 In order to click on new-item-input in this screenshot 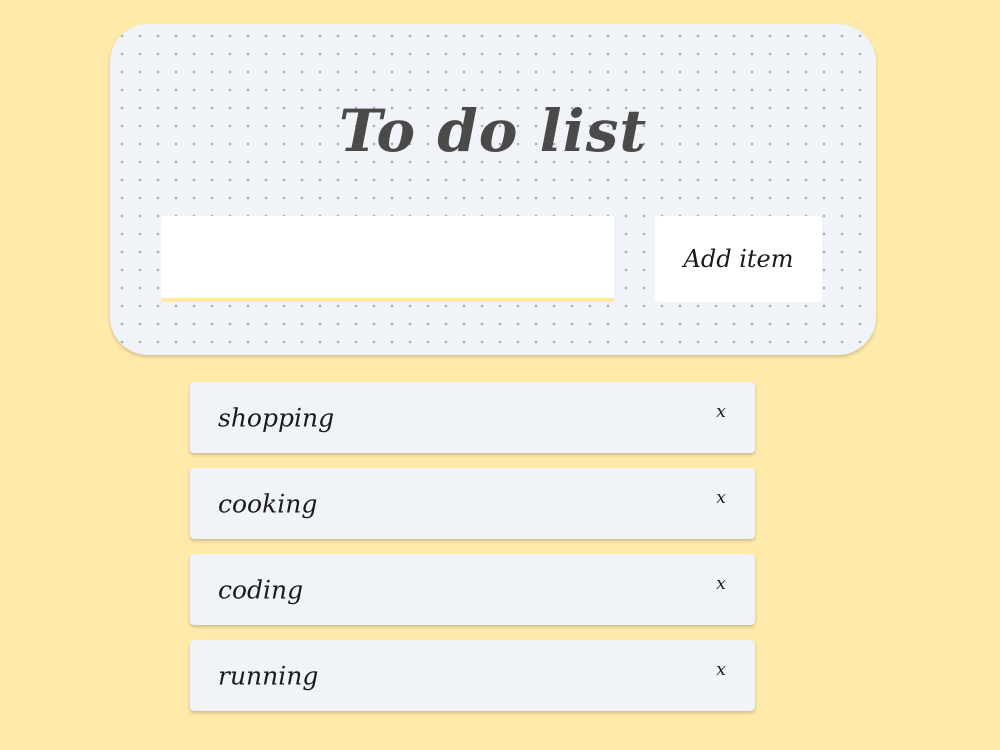, I will do `click(387, 259)`.